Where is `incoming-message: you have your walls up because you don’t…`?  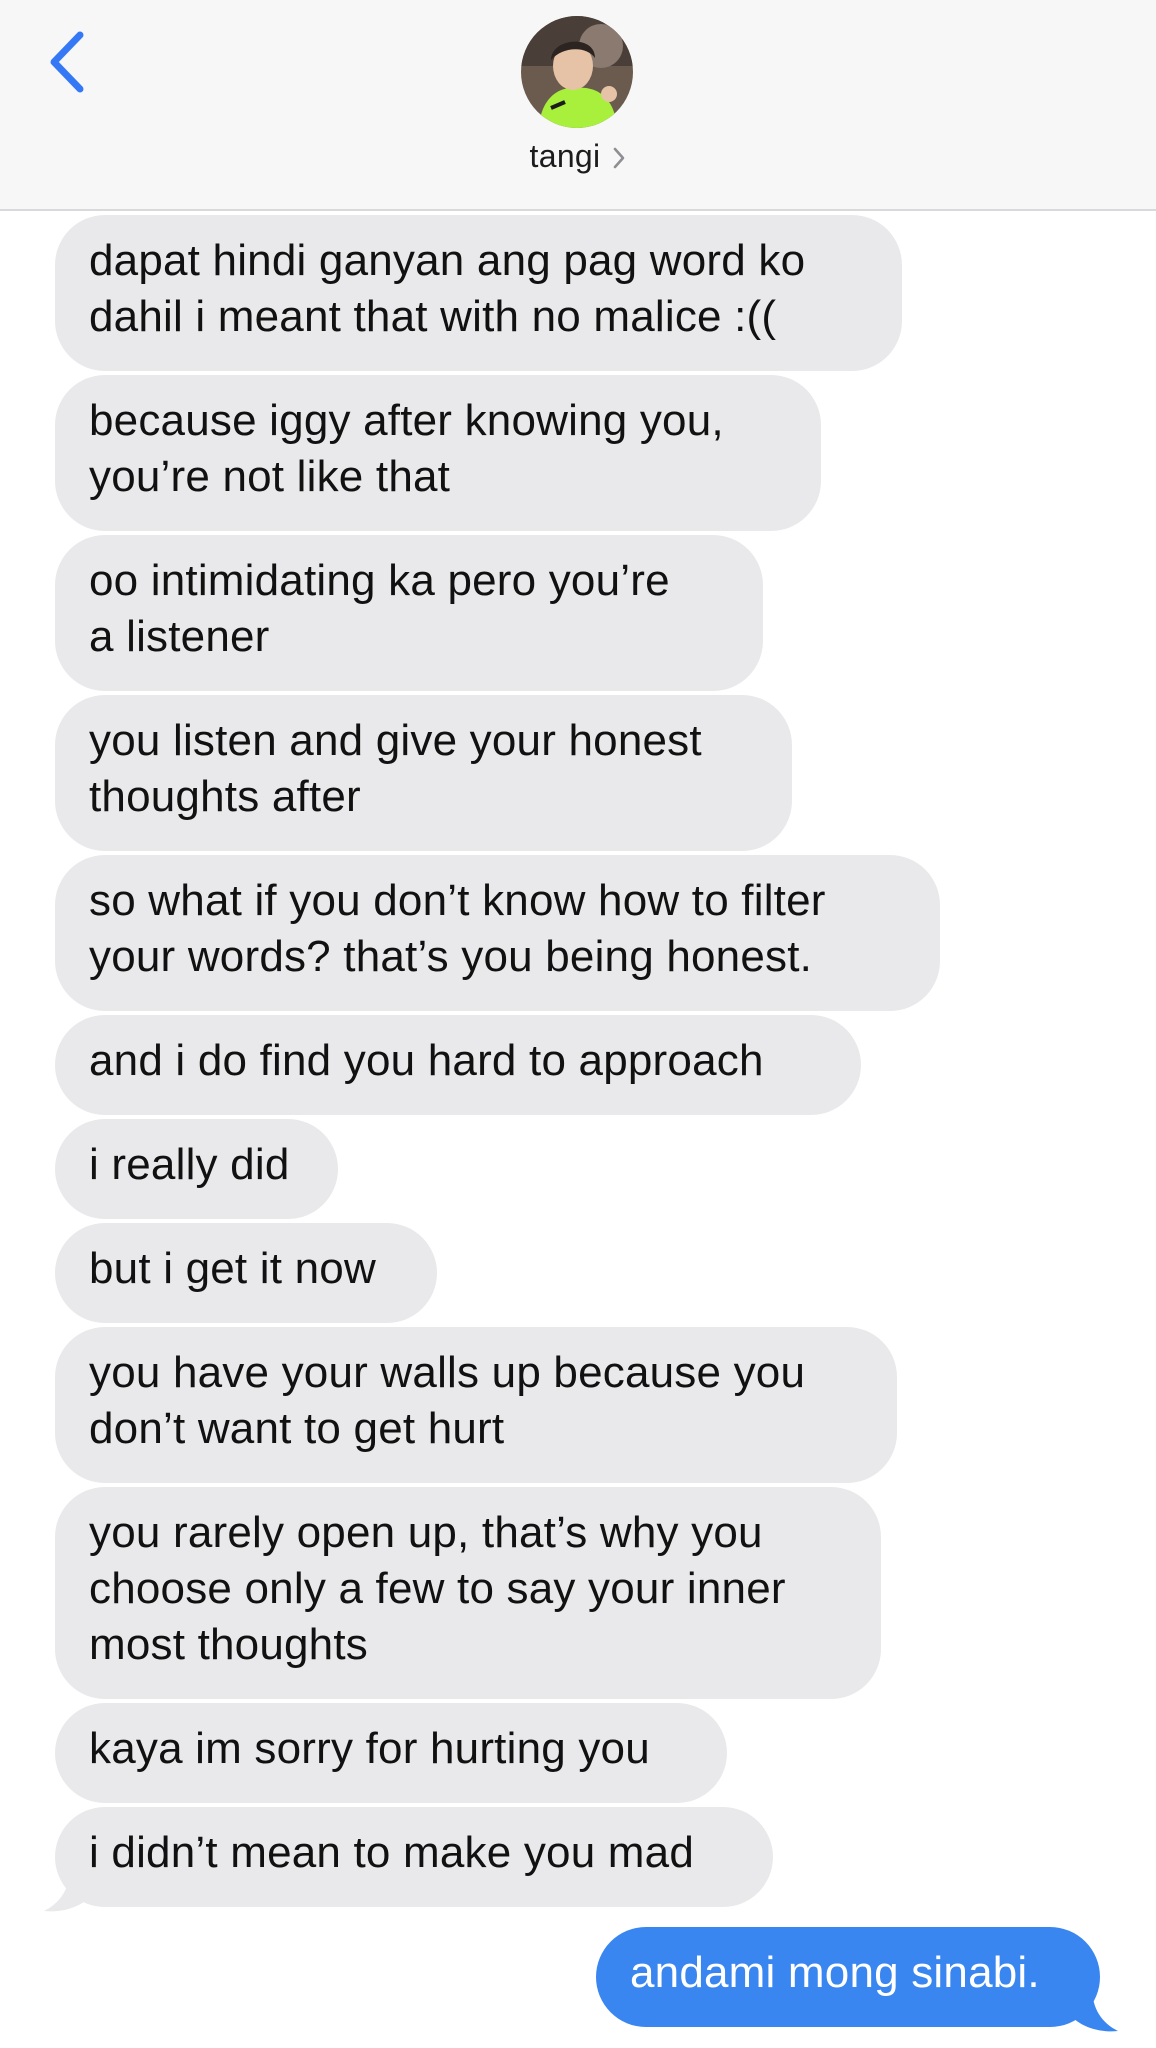 incoming-message: you have your walls up because you don’t… is located at coordinates (476, 1405).